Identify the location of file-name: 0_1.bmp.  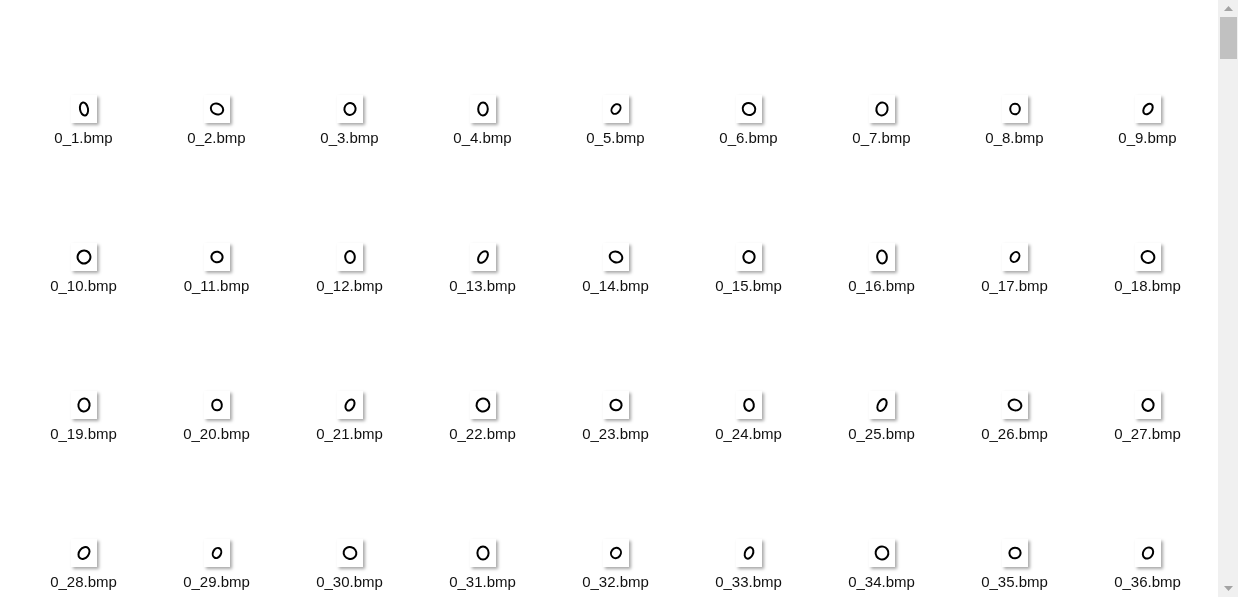
(83, 138).